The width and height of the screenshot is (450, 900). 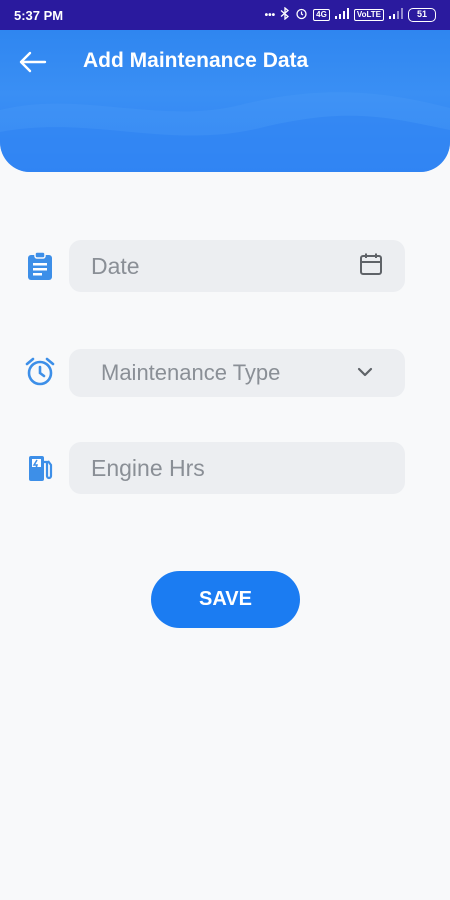 I want to click on alarm-clock-icon, so click(x=40, y=372).